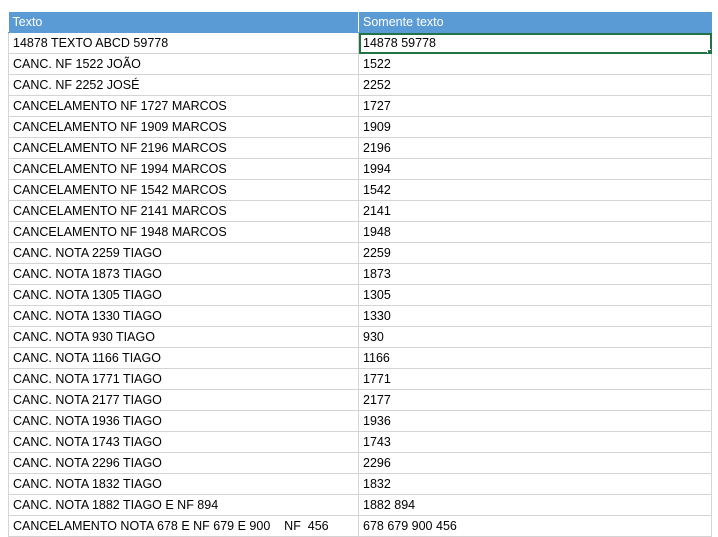 The width and height of the screenshot is (718, 537). Describe the element at coordinates (183, 400) in the screenshot. I see `cell-texto: CANC. NOTA 2177 TIAGO` at that location.